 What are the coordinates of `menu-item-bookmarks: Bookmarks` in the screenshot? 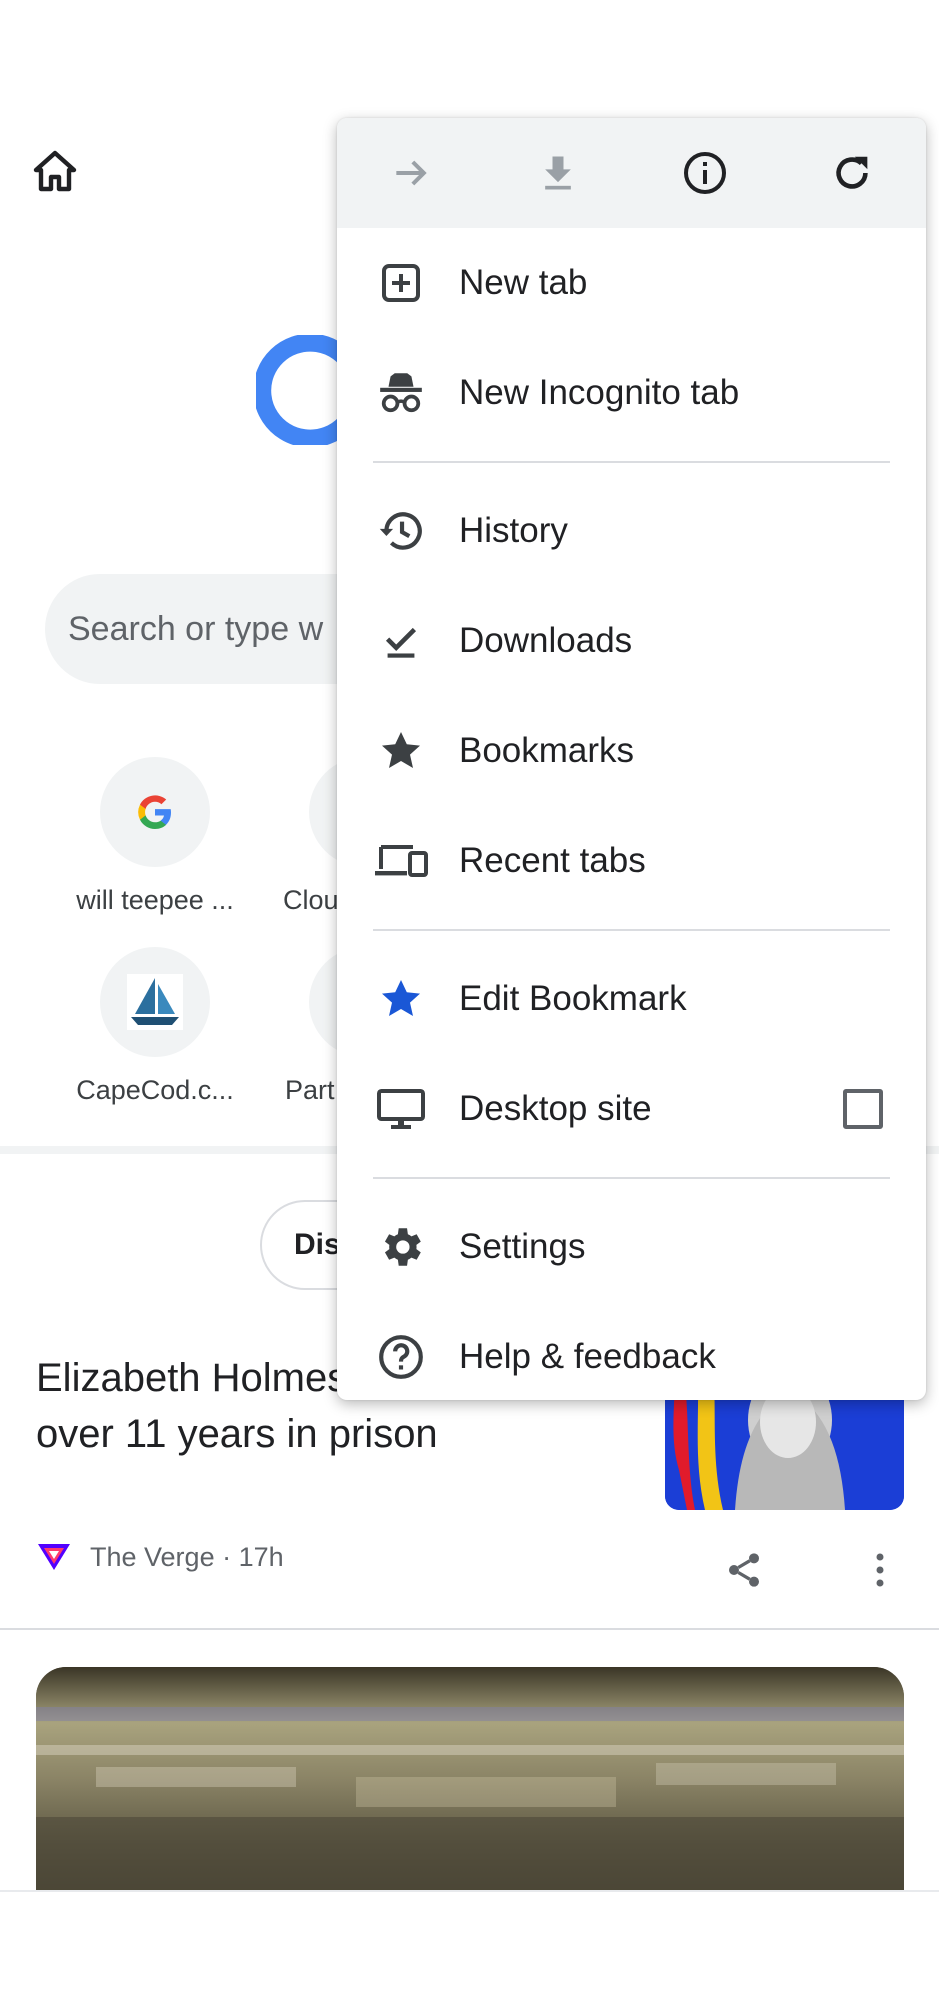 It's located at (631, 751).